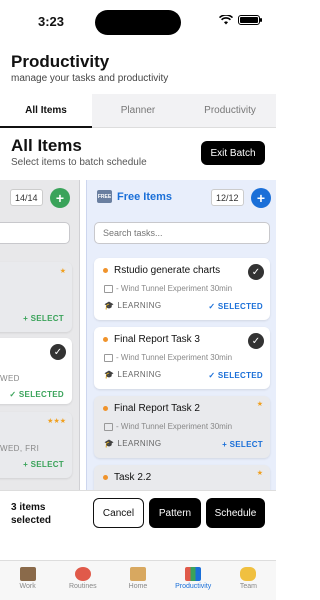  I want to click on tab-label: Work, so click(27, 586).